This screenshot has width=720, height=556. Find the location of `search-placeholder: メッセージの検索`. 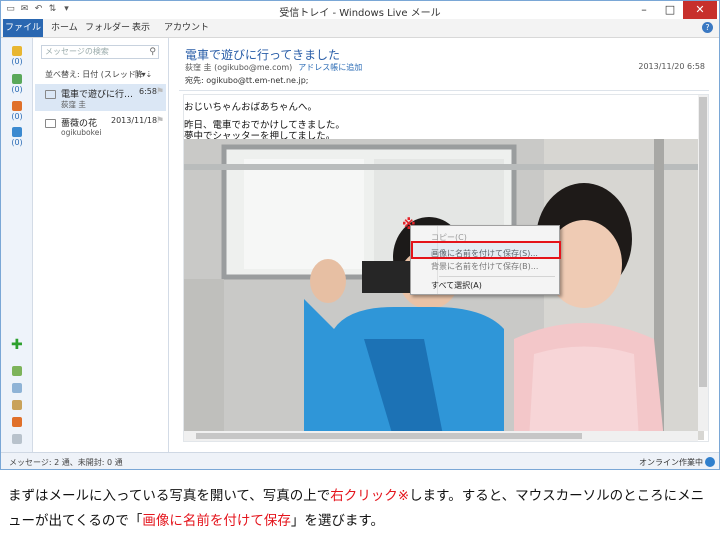

search-placeholder: メッセージの検索 is located at coordinates (77, 51).